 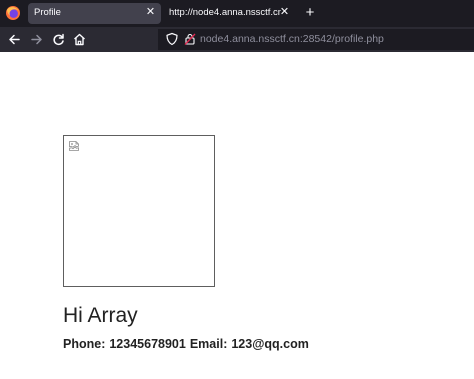 I want to click on phone-label: Phone:, so click(x=84, y=344).